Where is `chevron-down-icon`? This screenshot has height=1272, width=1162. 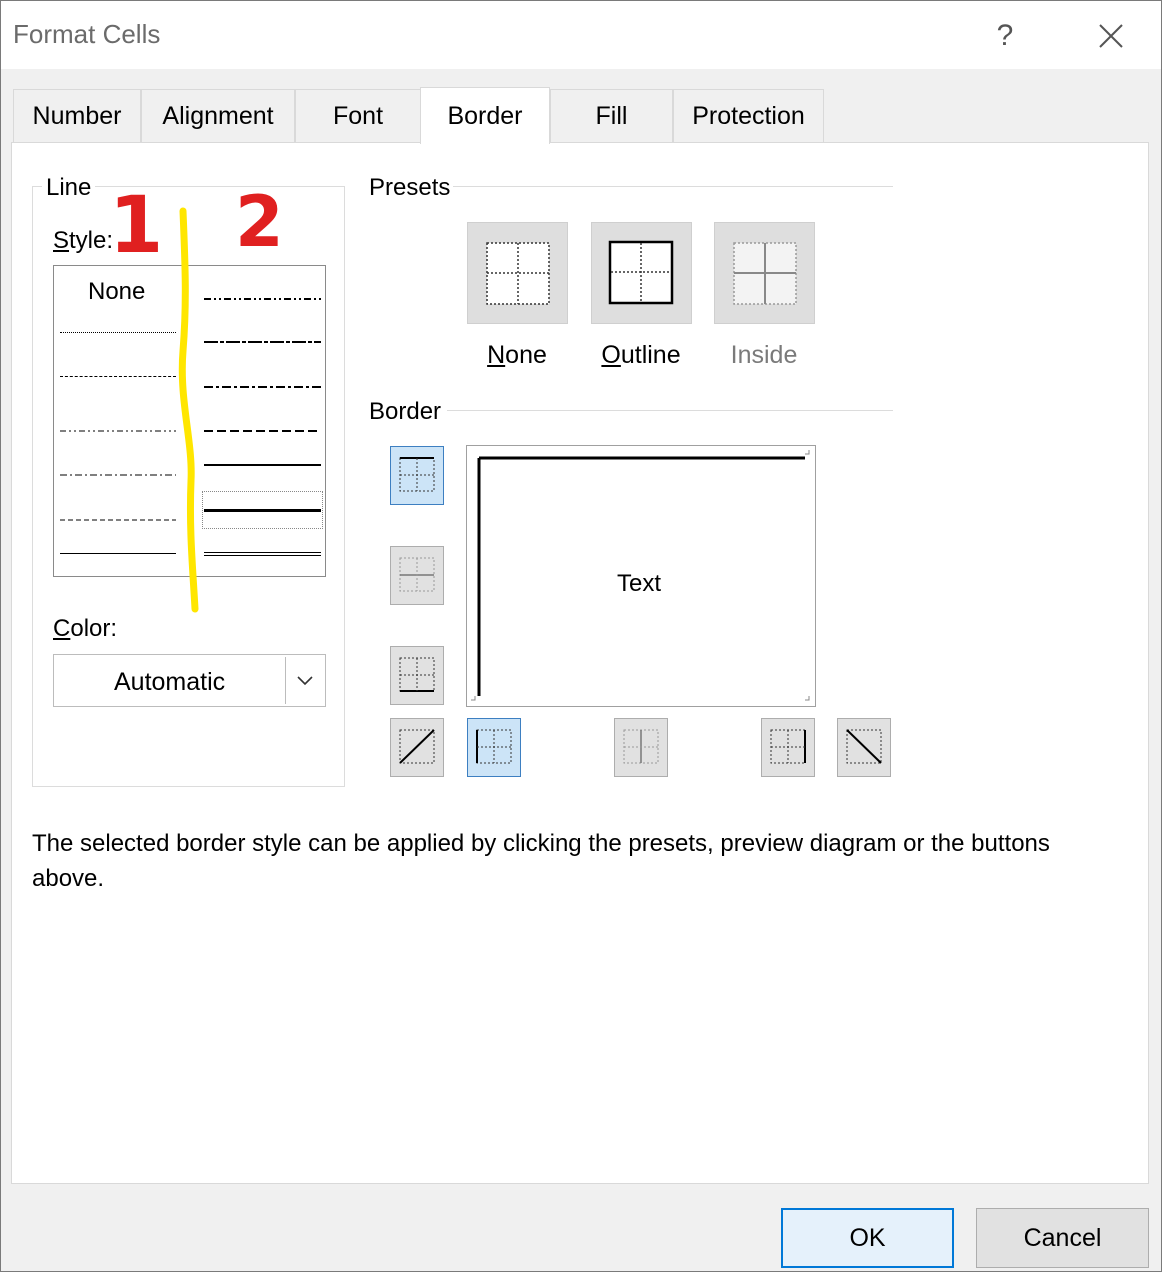
chevron-down-icon is located at coordinates (304, 680).